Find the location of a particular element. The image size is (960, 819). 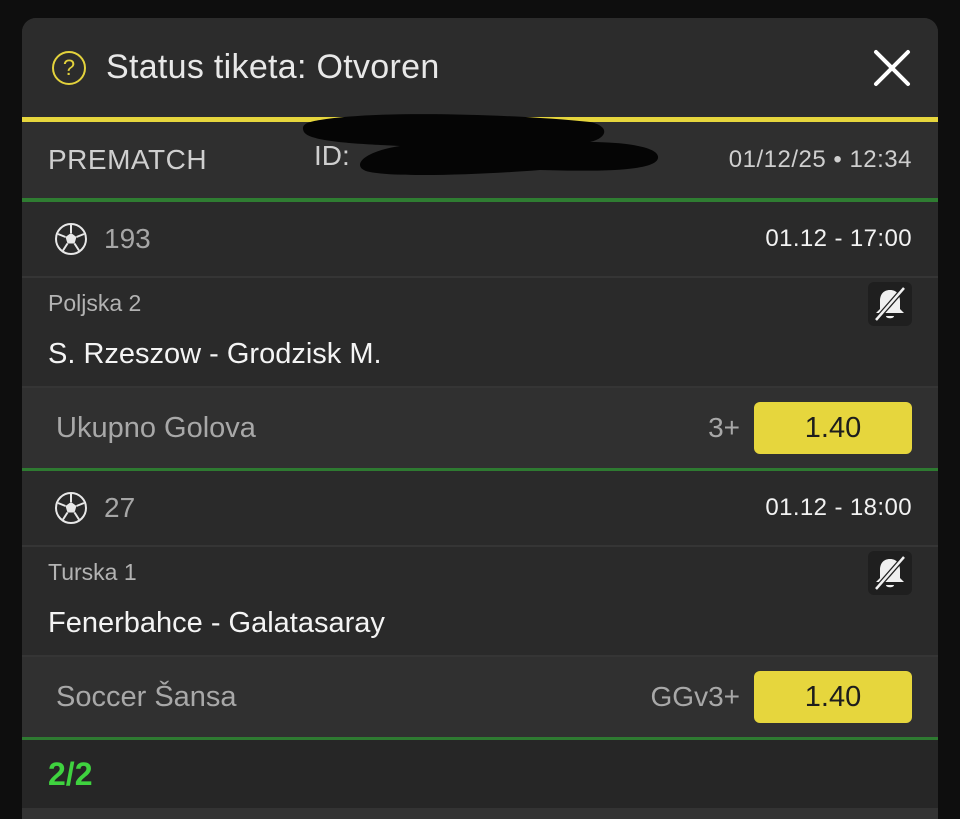

footer-bottom-bar is located at coordinates (480, 813).